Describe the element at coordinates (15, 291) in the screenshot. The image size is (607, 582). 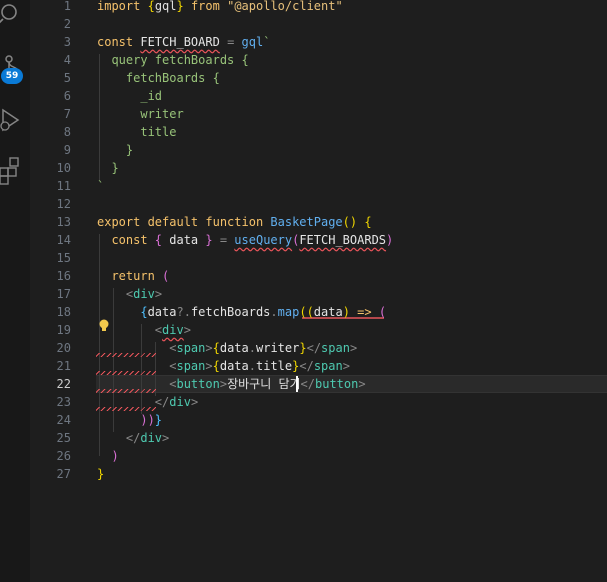
I see `activity-bar: 59` at that location.